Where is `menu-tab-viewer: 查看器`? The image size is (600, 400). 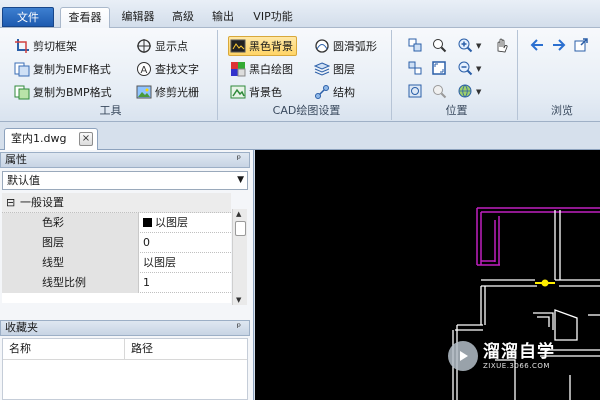
menu-tab-viewer: 查看器 is located at coordinates (85, 18).